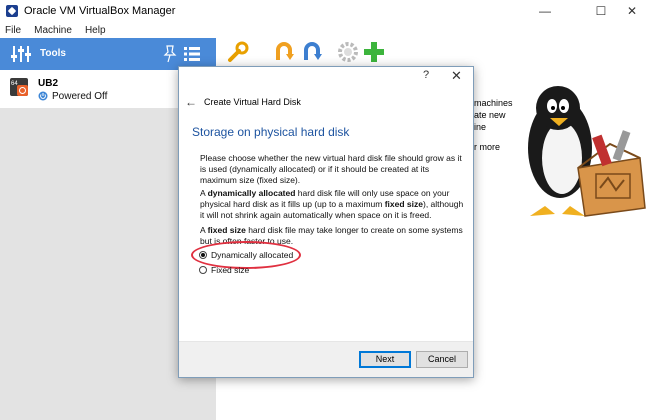  What do you see at coordinates (95, 30) in the screenshot?
I see `menu-help: Help` at bounding box center [95, 30].